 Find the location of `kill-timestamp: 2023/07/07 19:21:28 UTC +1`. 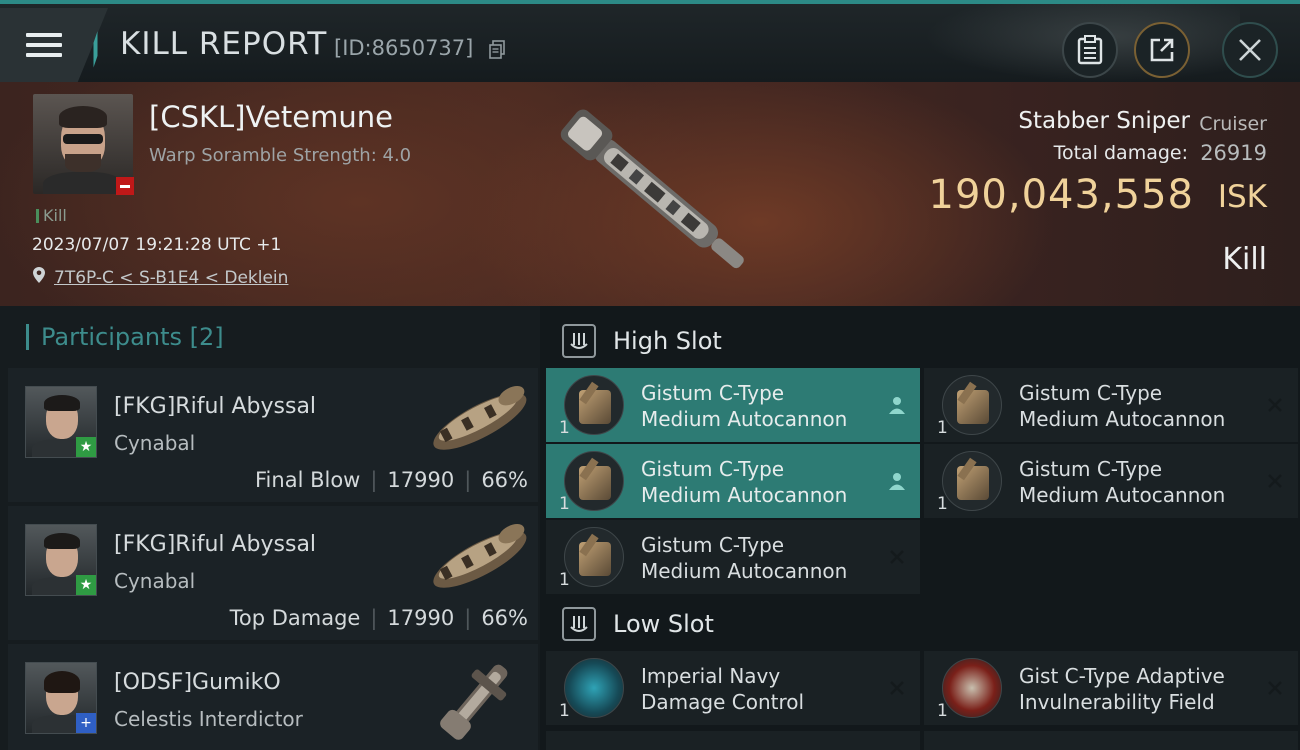

kill-timestamp: 2023/07/07 19:21:28 UTC +1 is located at coordinates (157, 245).